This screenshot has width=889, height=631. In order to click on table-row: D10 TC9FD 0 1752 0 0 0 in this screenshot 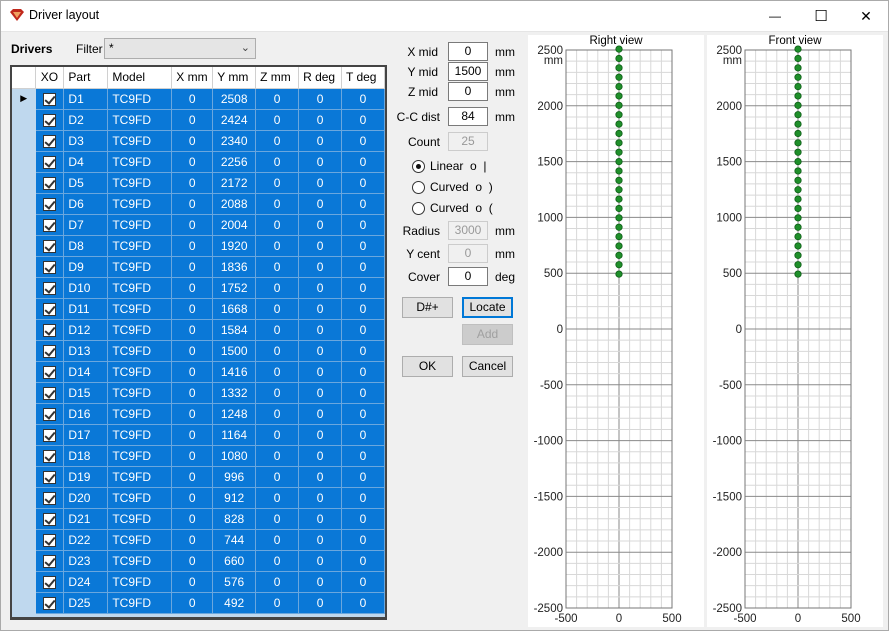, I will do `click(198, 288)`.